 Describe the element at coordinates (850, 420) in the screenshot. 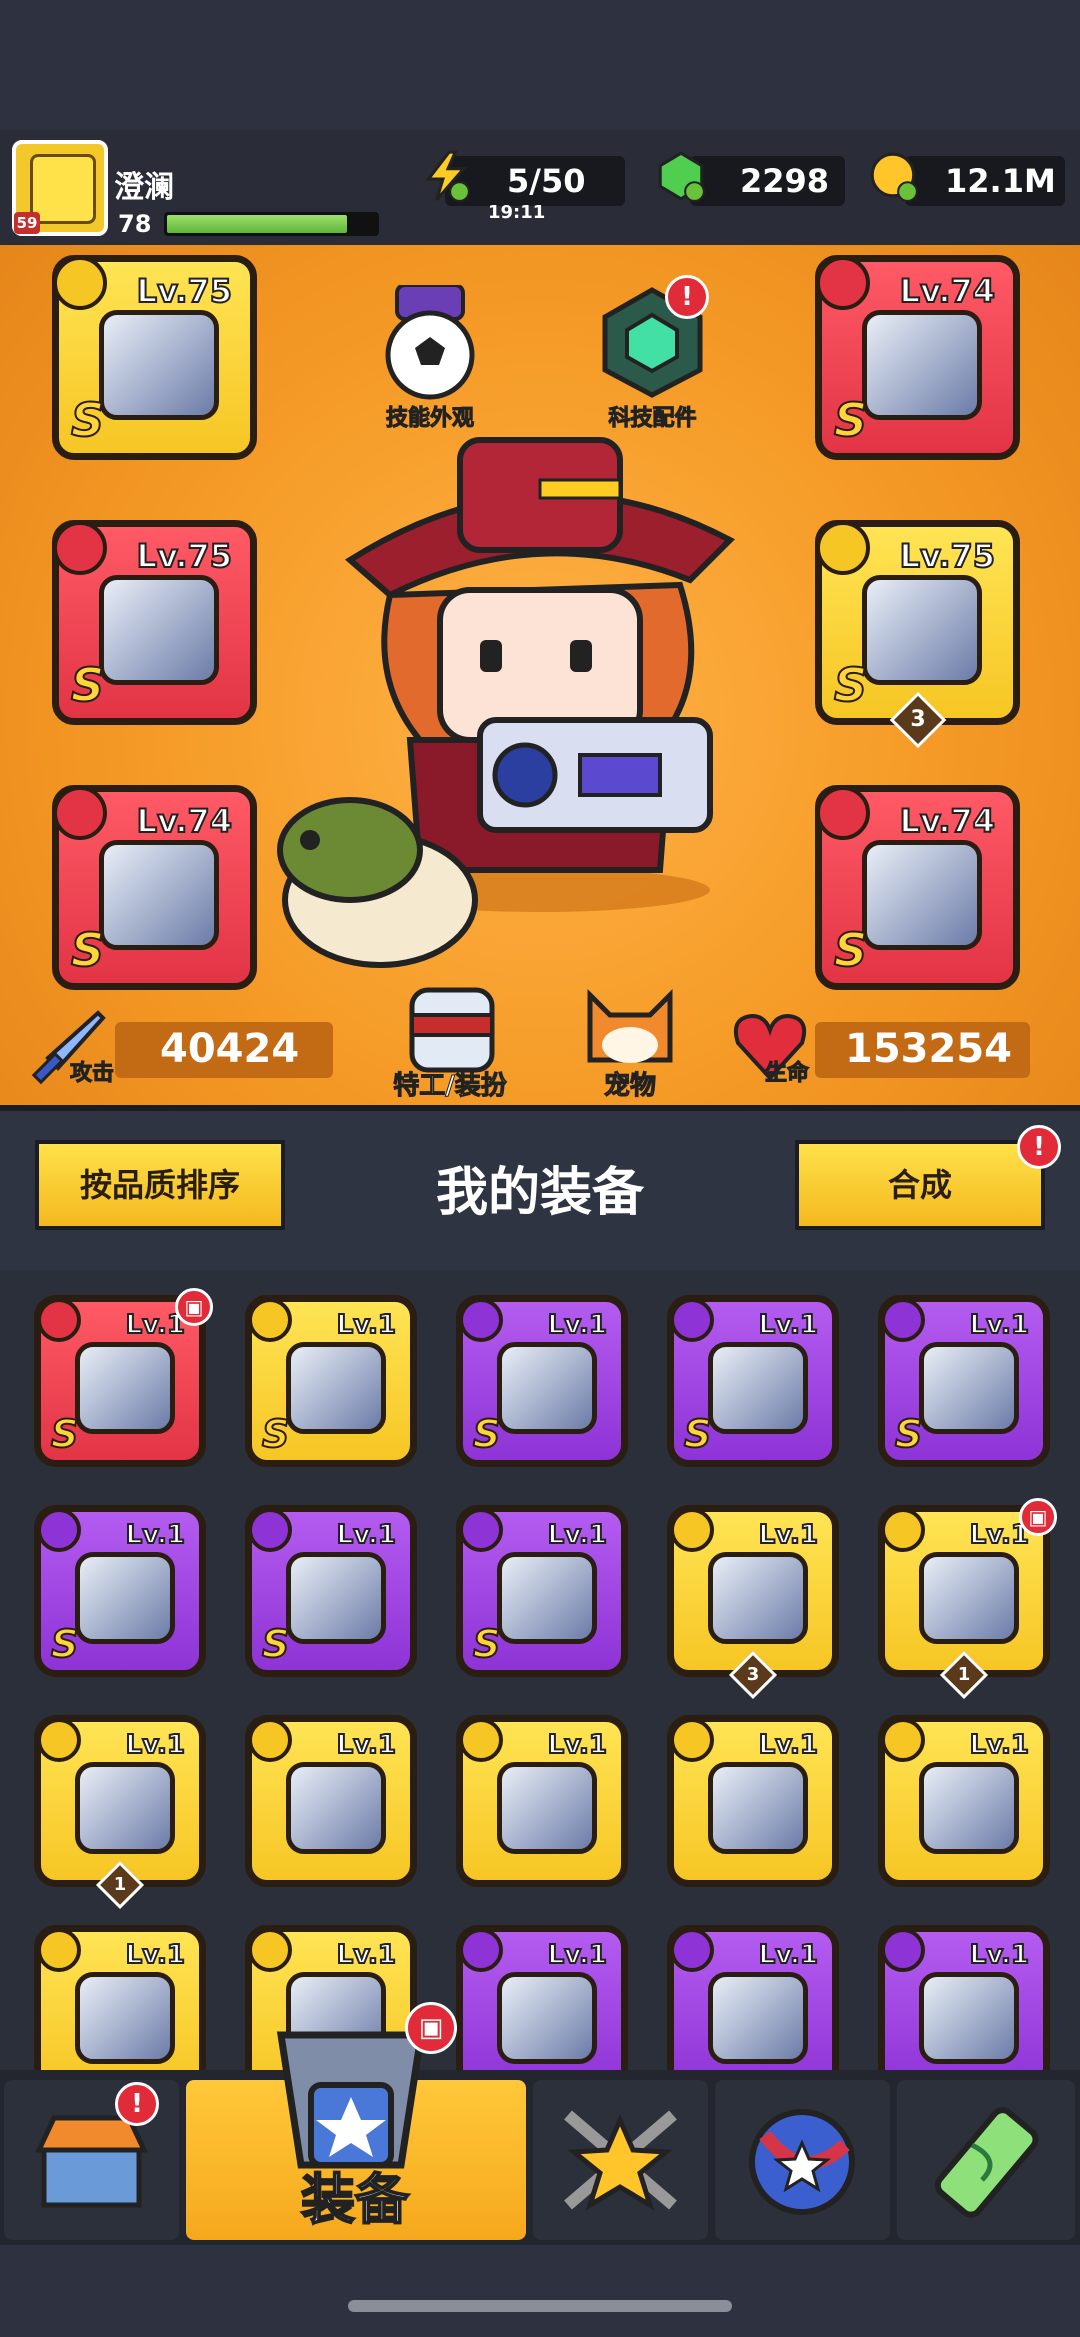

I see `slot-rank: S` at that location.